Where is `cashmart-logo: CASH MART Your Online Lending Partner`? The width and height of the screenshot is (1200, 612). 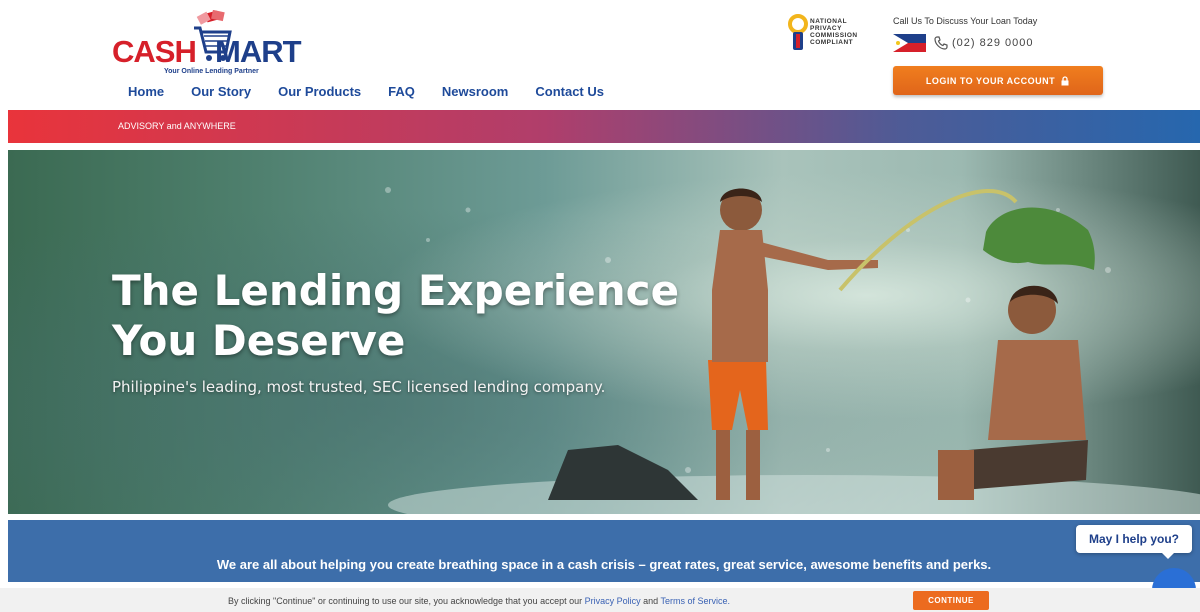 cashmart-logo: CASH MART Your Online Lending Partner is located at coordinates (217, 45).